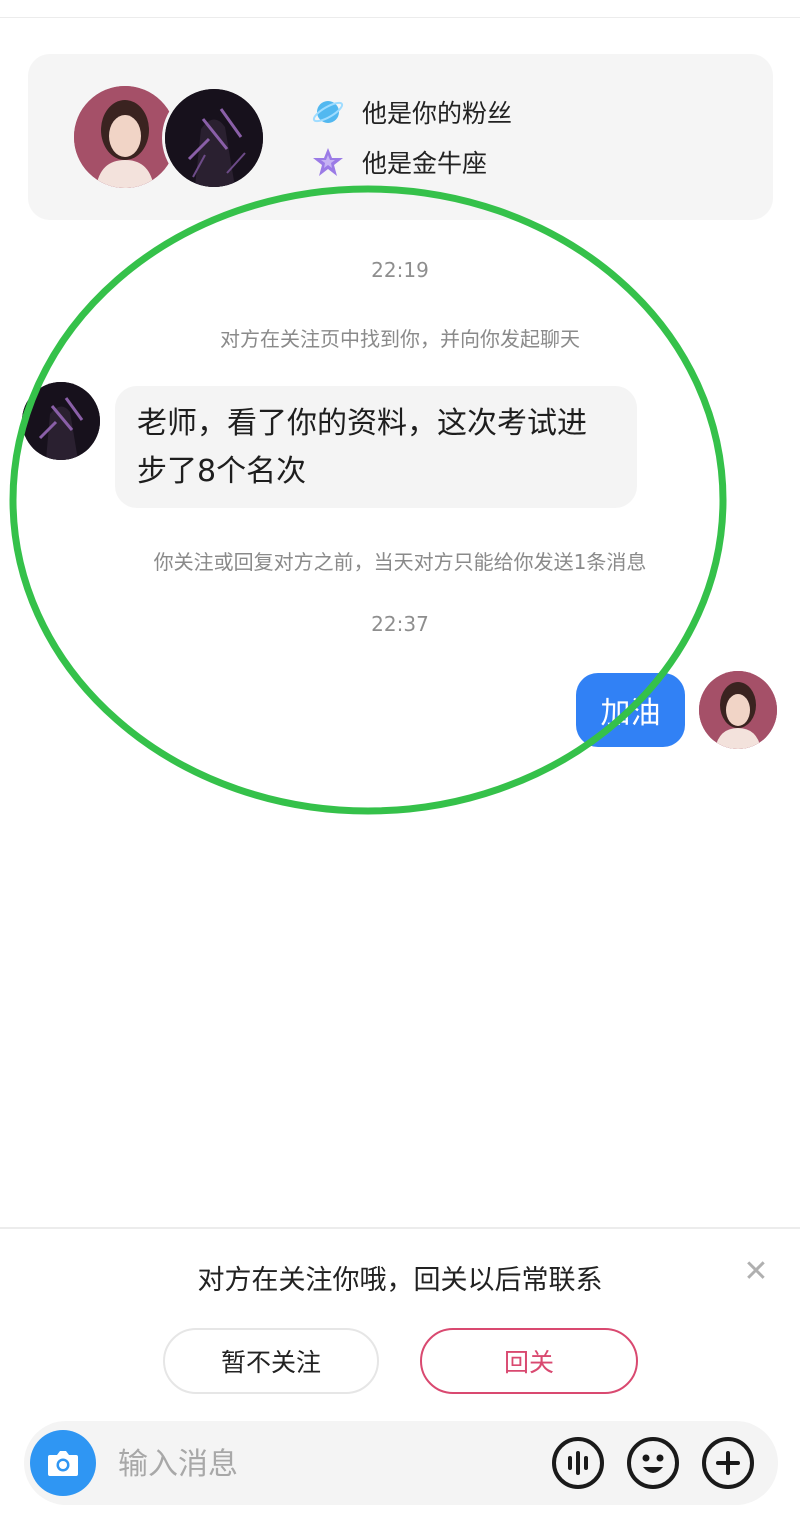 The height and width of the screenshot is (1520, 800). Describe the element at coordinates (756, 1272) in the screenshot. I see `close-icon: ✕` at that location.